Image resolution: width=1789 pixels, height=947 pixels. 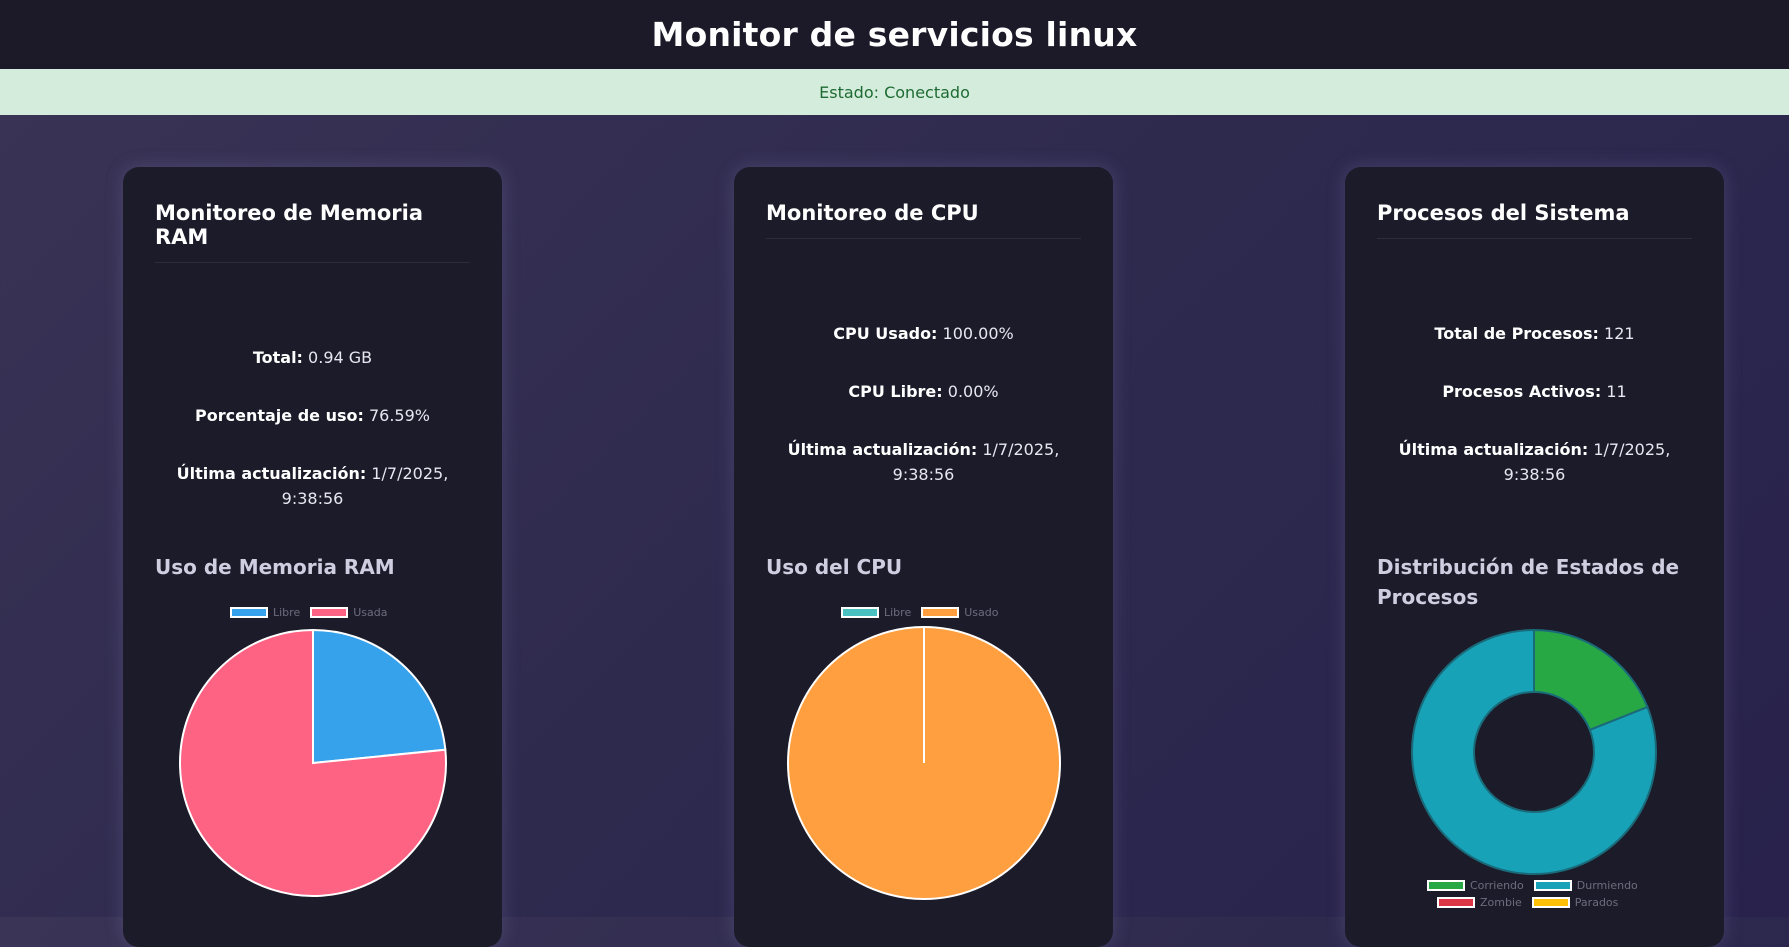 What do you see at coordinates (1596, 902) in the screenshot?
I see `legend-label: Parados` at bounding box center [1596, 902].